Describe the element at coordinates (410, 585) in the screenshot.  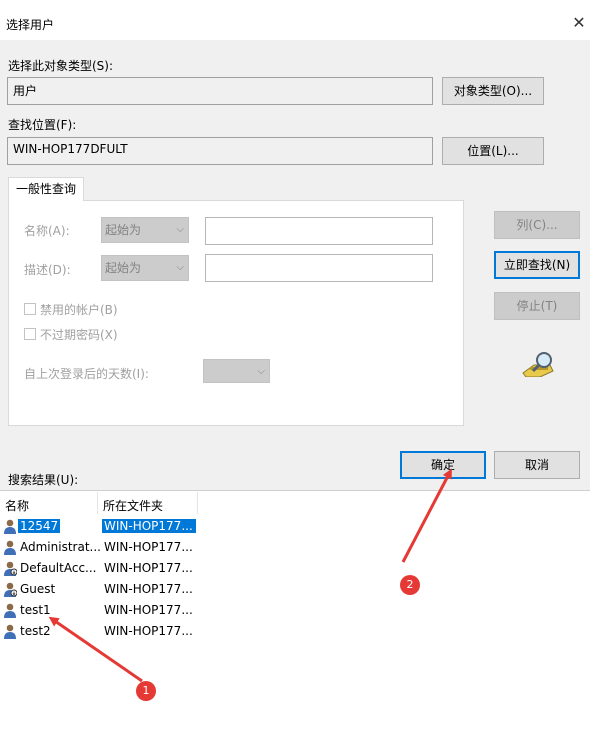
I see `annotation-marker-2: 2` at that location.